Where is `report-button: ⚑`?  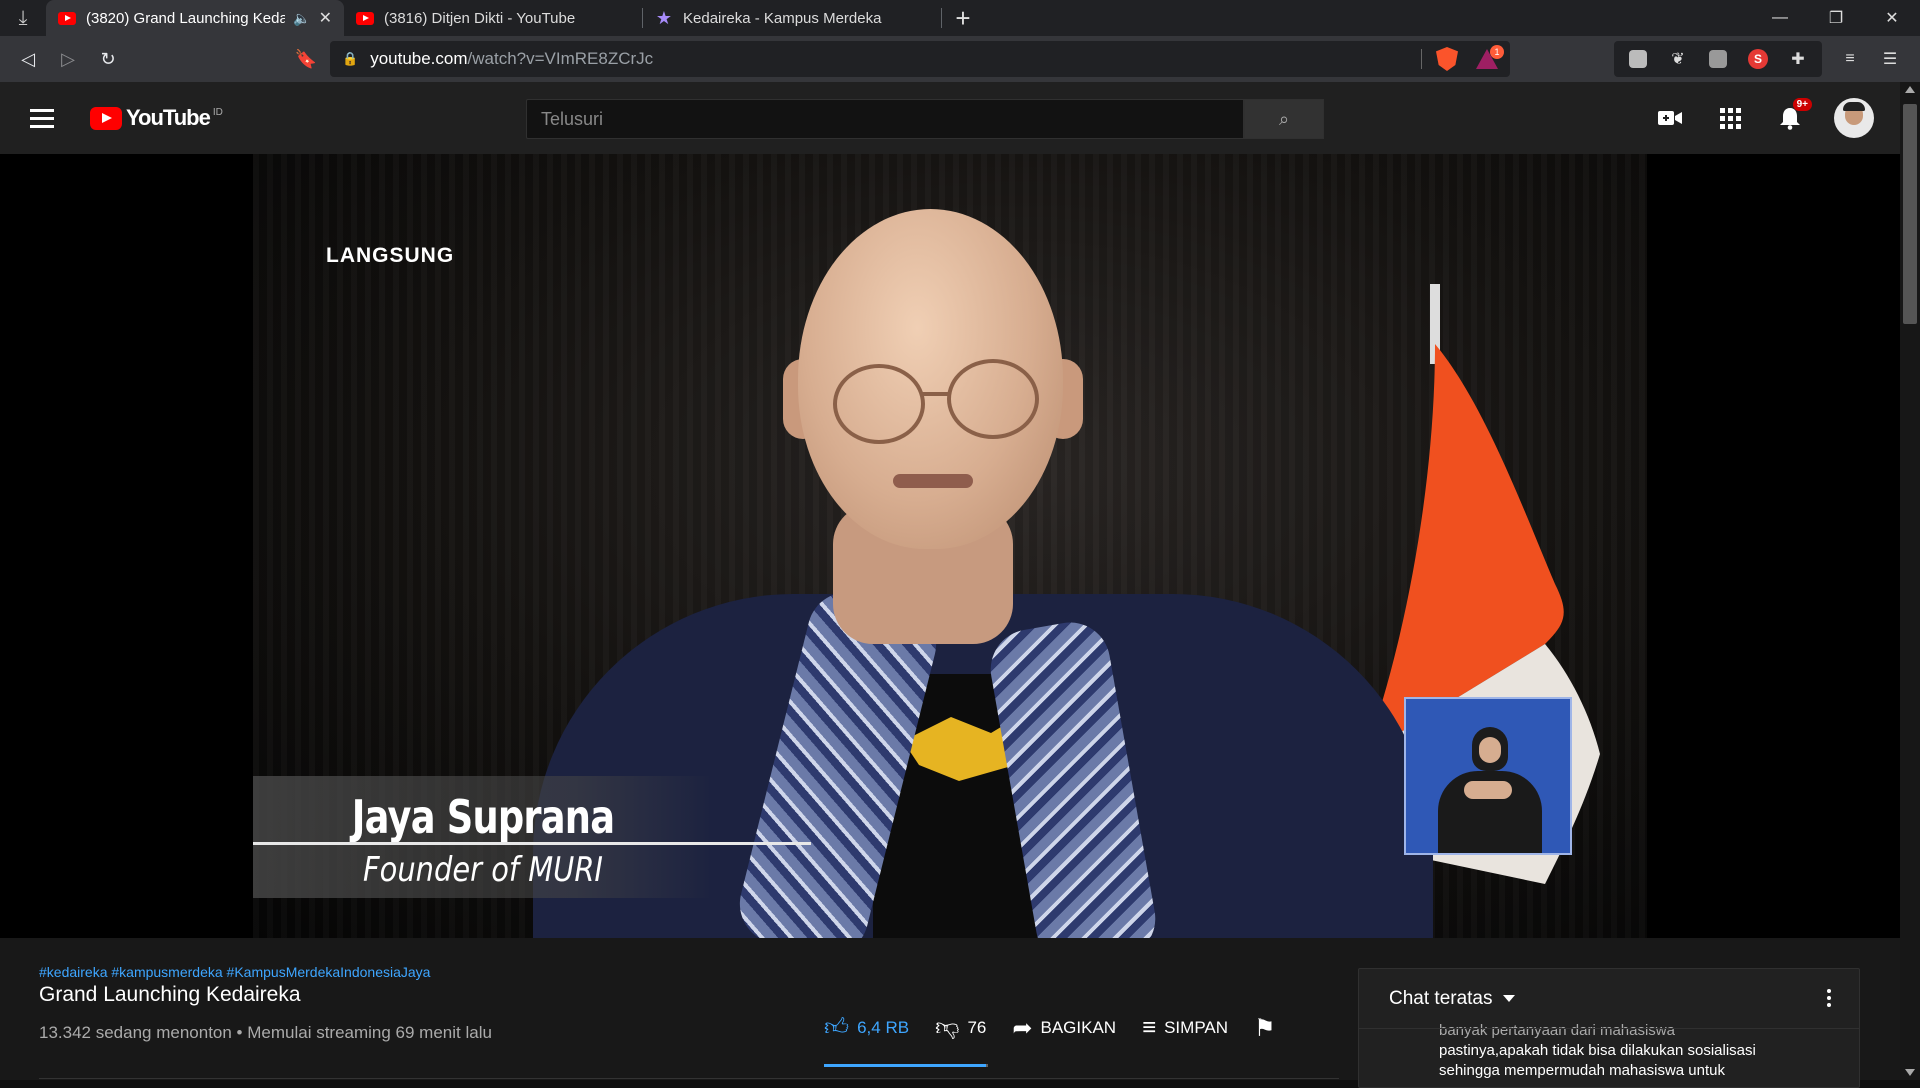 report-button: ⚑ is located at coordinates (1269, 1028).